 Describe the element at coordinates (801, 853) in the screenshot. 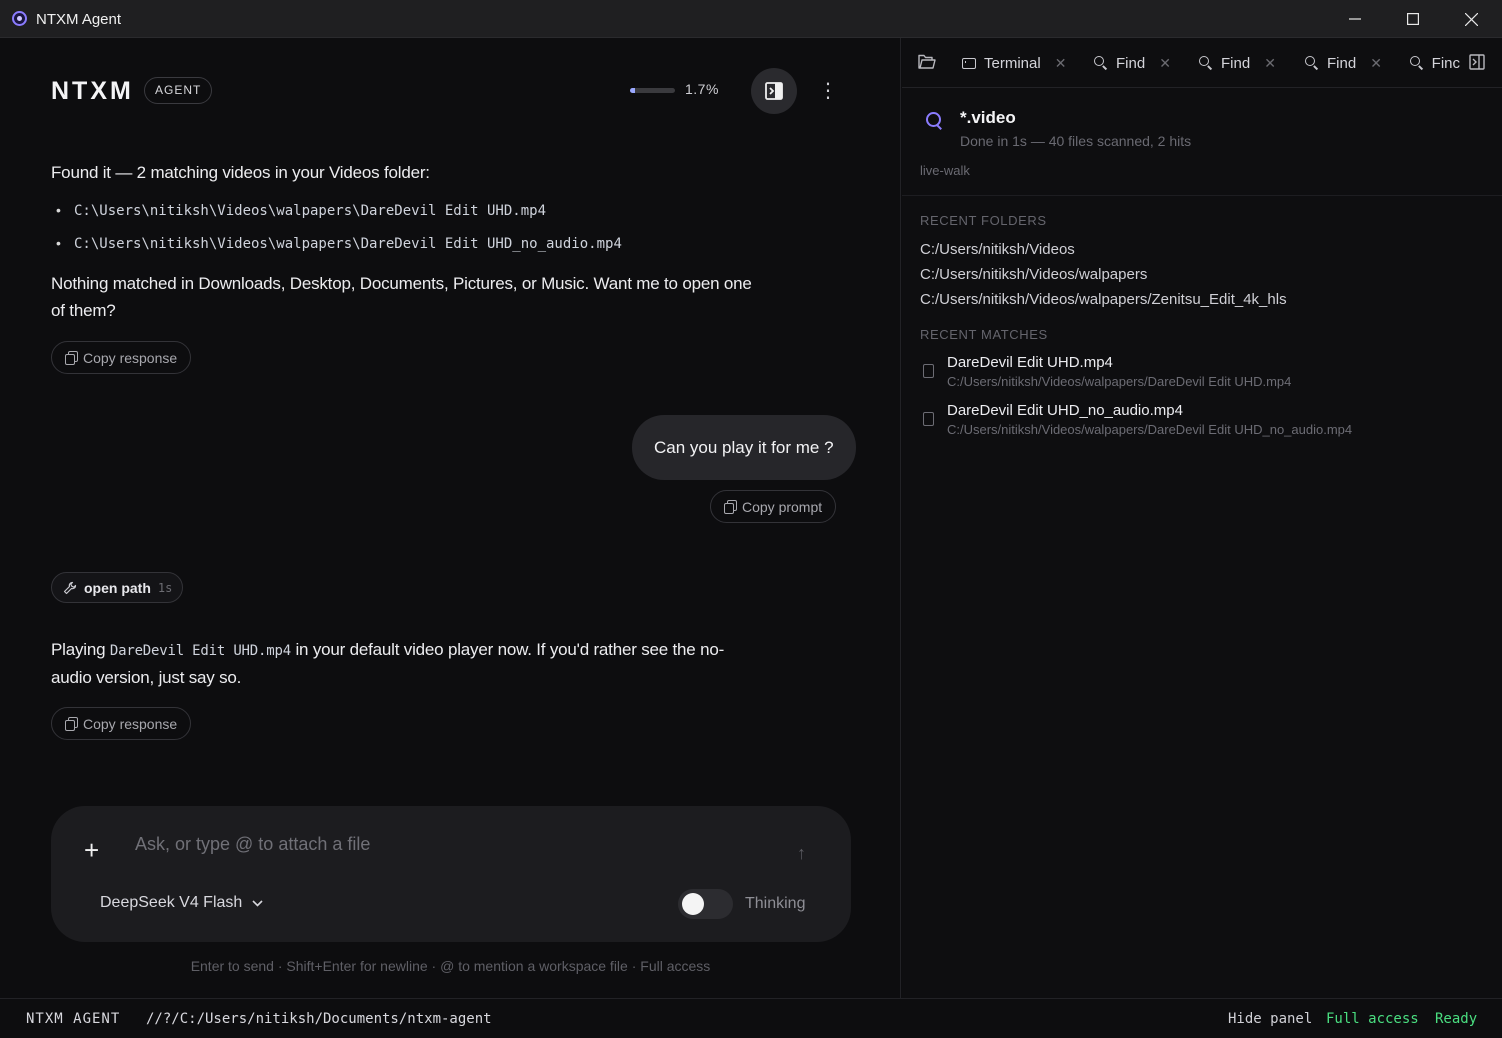

I see `send-arrow-icon: ↑` at that location.